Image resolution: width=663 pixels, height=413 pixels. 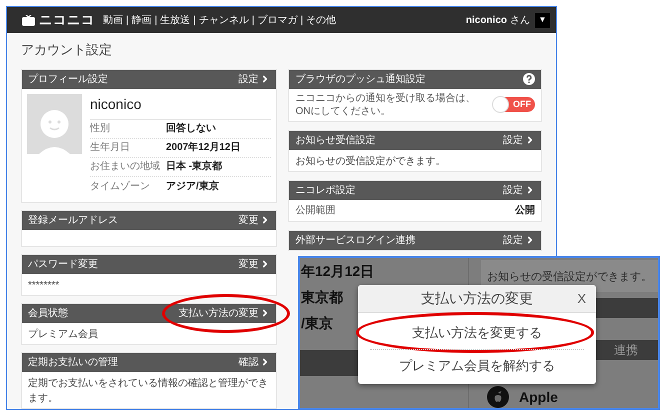 What do you see at coordinates (192, 186) in the screenshot?
I see `field-value: アジア/東京` at bounding box center [192, 186].